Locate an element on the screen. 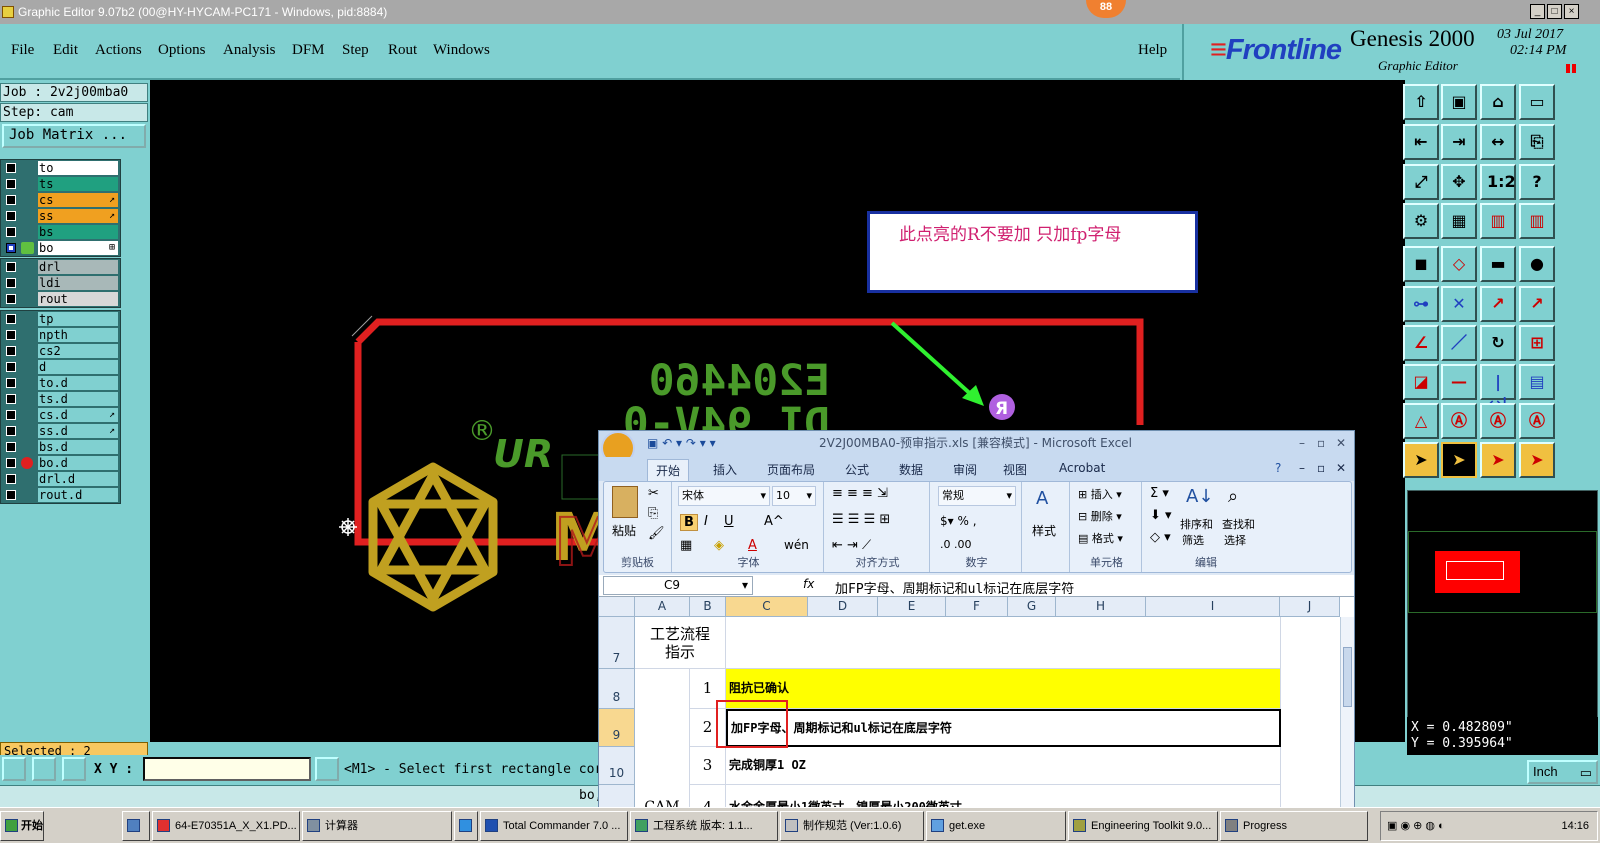 This screenshot has width=1600, height=843. layer-name: ts is located at coordinates (78, 184).